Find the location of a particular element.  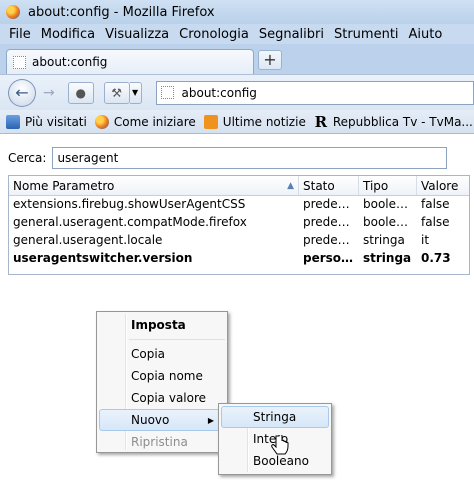

rss-icon is located at coordinates (210, 121).